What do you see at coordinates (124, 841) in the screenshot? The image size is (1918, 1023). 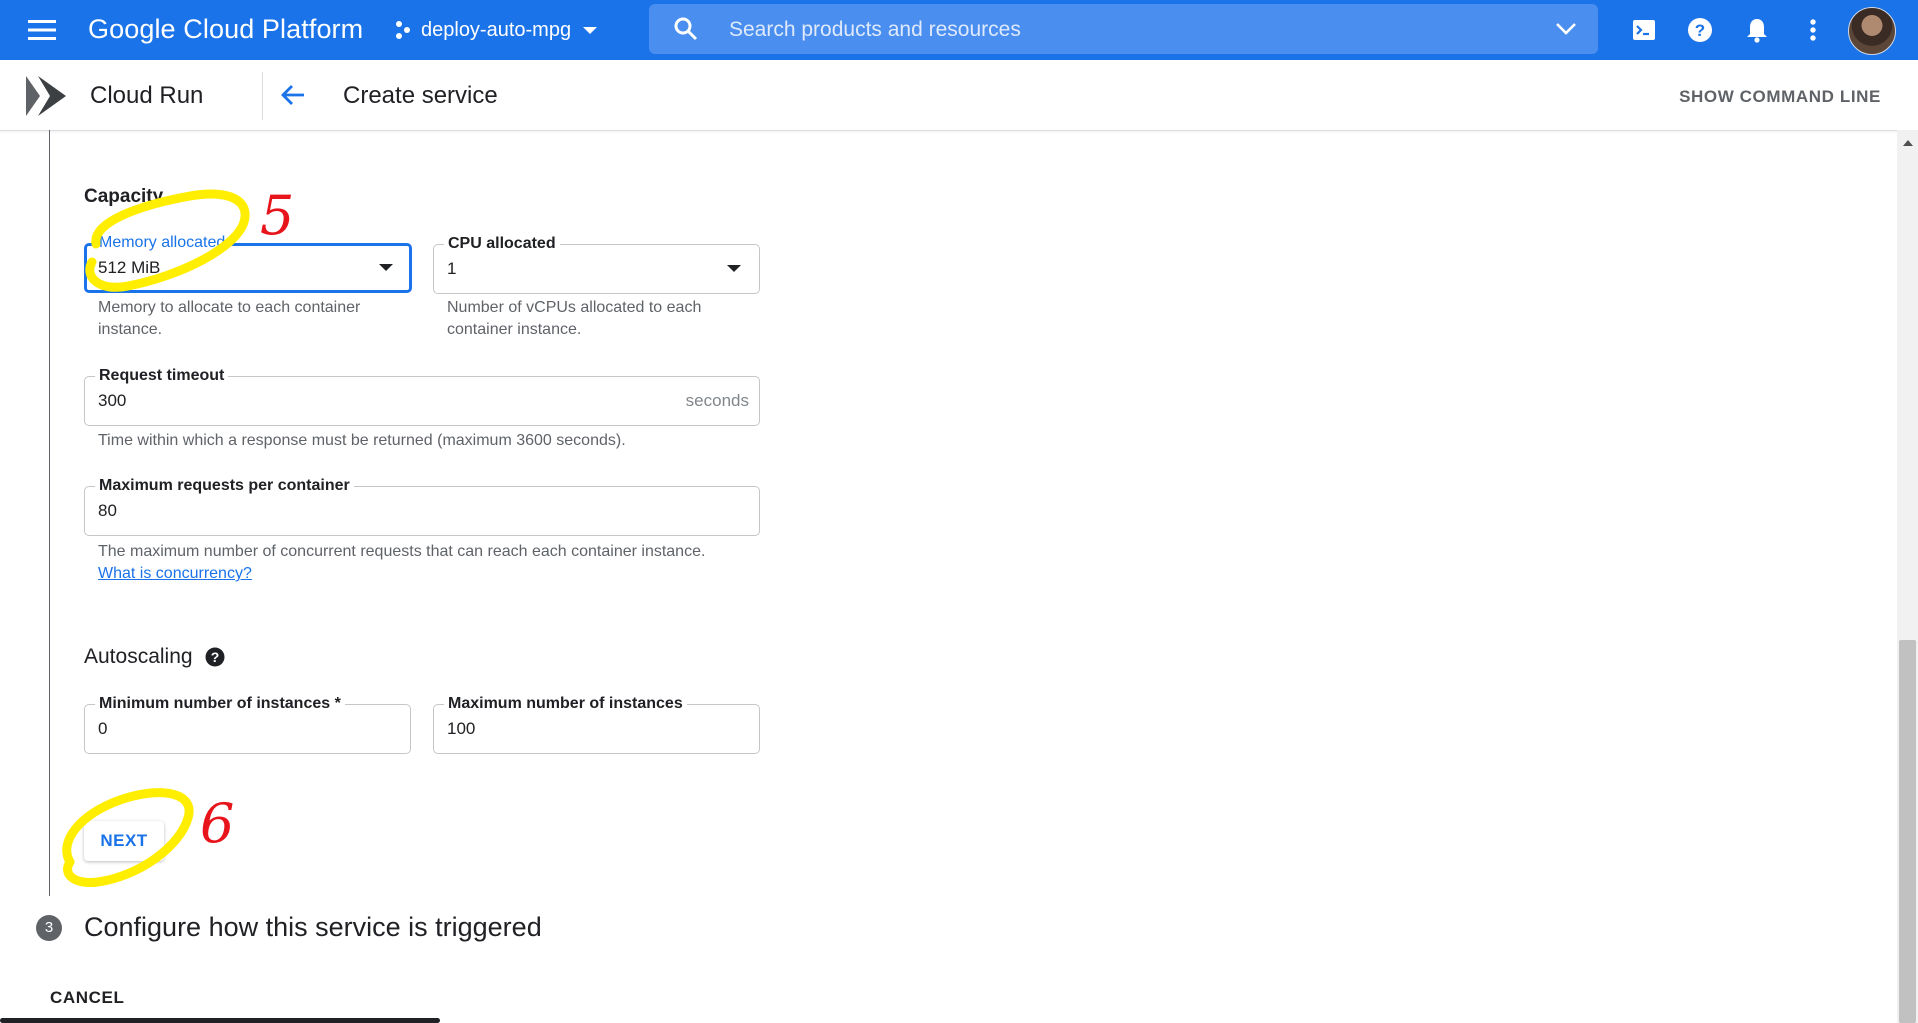 I see `next-button: NEXT` at bounding box center [124, 841].